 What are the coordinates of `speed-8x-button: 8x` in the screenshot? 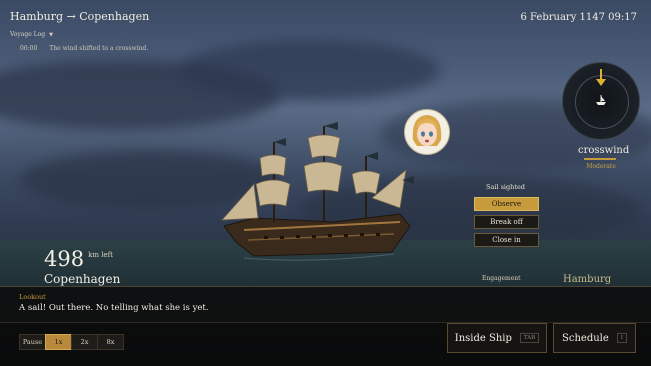 It's located at (110, 342).